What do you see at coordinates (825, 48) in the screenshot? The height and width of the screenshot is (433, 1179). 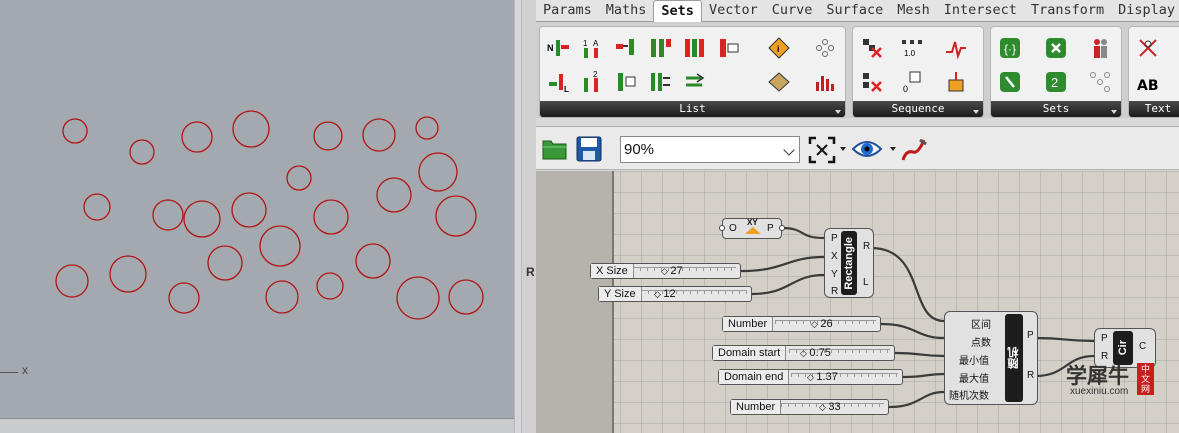 I see `null-item-icon` at bounding box center [825, 48].